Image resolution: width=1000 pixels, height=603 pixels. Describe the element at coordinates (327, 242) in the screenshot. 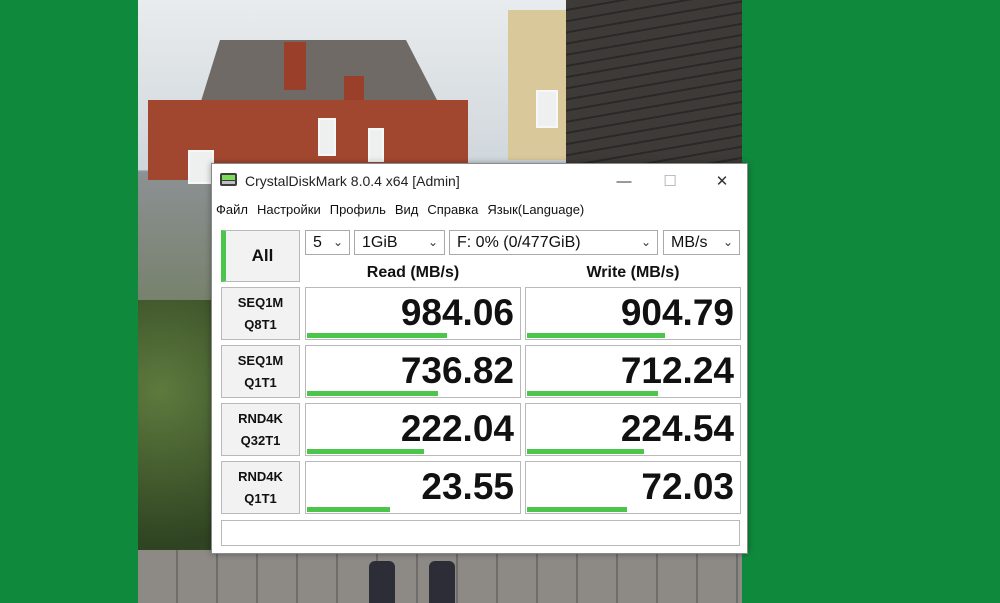

I see `test-count-select: 5 ⌄` at that location.